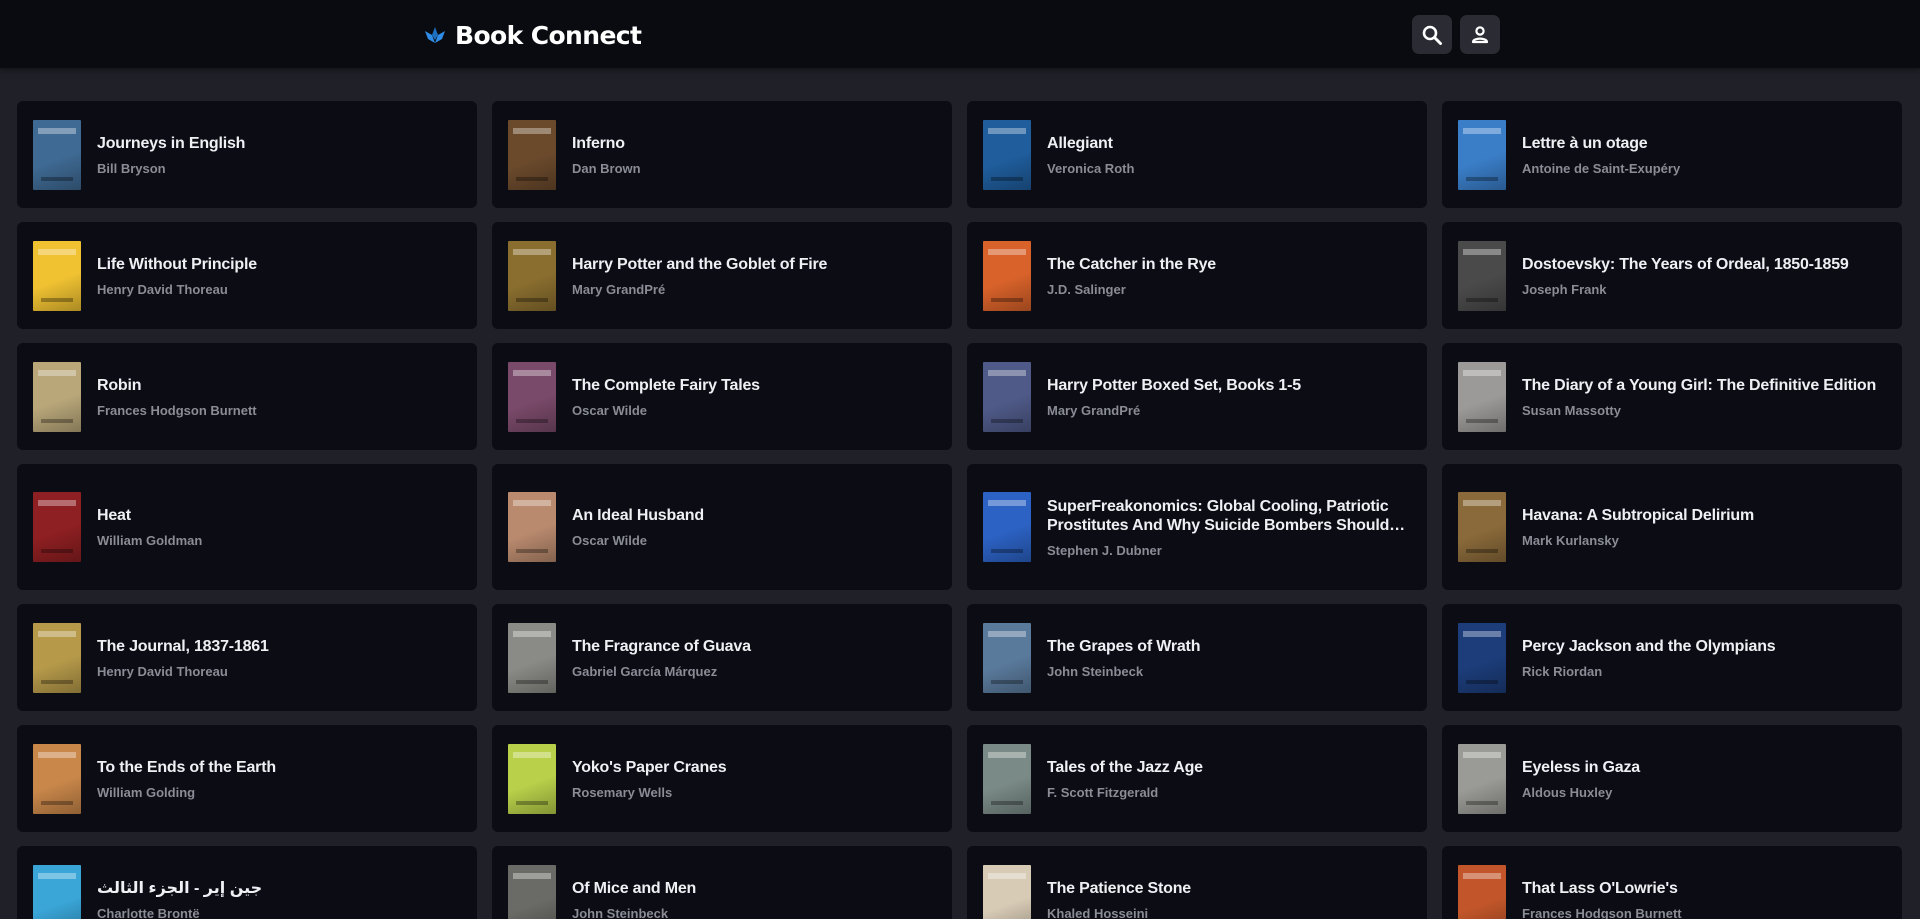 This screenshot has height=919, width=1920. I want to click on book-card: Inferno Dan Brown, so click(722, 154).